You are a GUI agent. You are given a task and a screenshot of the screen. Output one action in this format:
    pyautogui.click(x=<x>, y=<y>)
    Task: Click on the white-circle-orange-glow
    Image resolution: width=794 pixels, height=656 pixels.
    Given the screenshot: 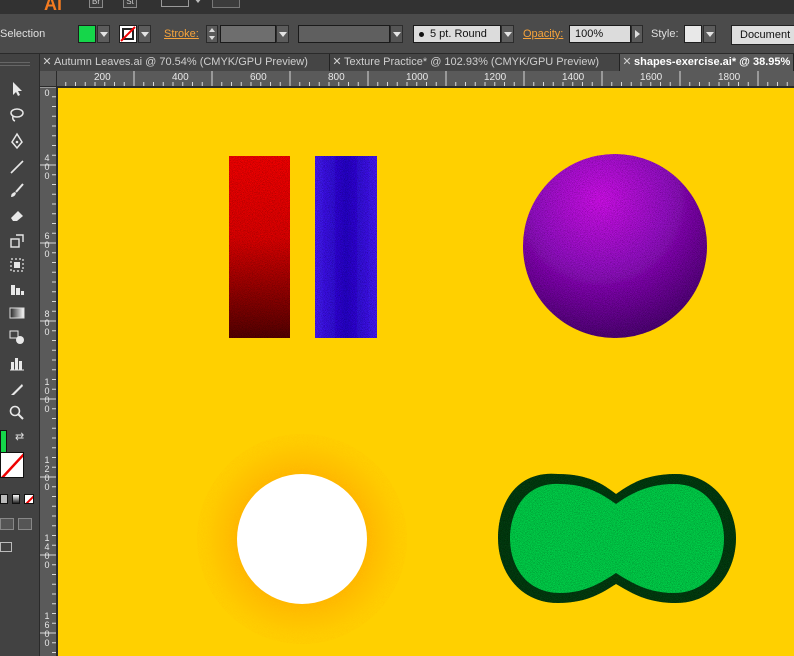 What is the action you would take?
    pyautogui.click(x=302, y=539)
    